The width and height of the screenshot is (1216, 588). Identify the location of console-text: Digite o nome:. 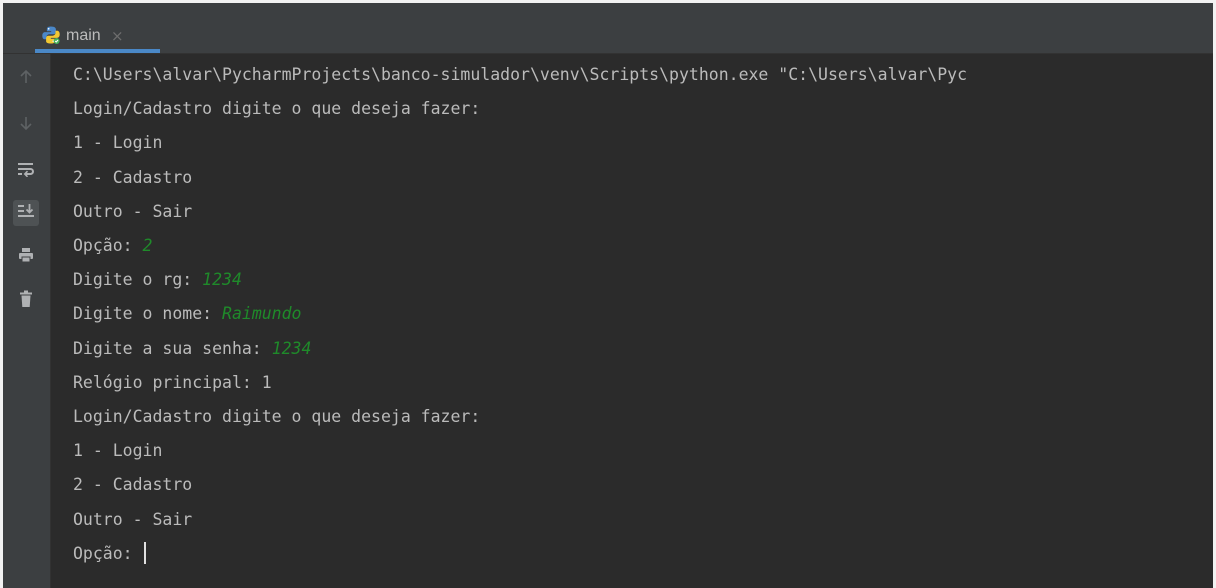
(148, 313).